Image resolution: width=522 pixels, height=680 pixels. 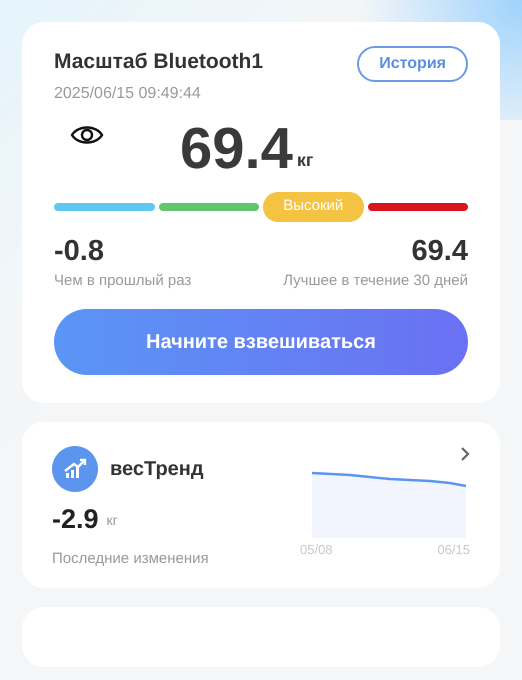 What do you see at coordinates (123, 280) in the screenshot?
I see `stat-label: Чем в прошлый раз` at bounding box center [123, 280].